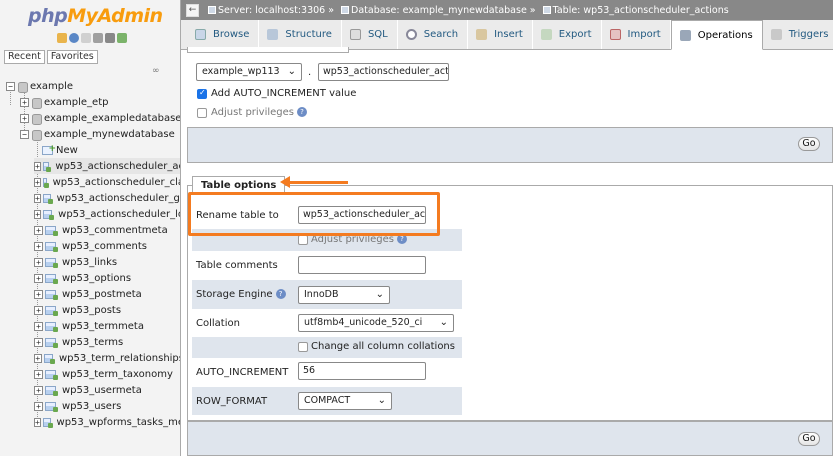 This screenshot has width=833, height=456. I want to click on tree-item-database: + example_exampledatabase, so click(100, 118).